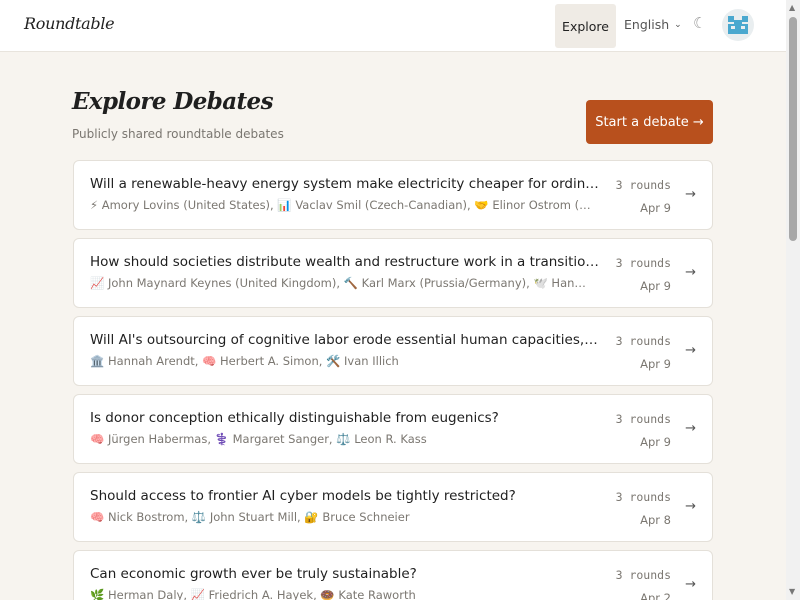 This screenshot has height=600, width=800. Describe the element at coordinates (792, 592) in the screenshot. I see `scroll-down-icon: ▼` at that location.